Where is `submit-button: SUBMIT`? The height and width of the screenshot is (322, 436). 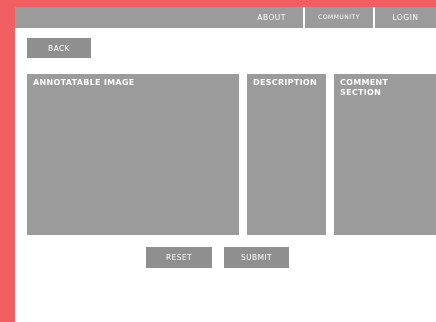 submit-button: SUBMIT is located at coordinates (256, 257).